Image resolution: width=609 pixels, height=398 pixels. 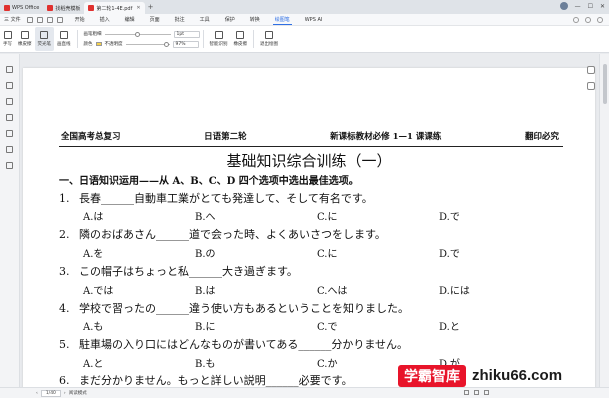 What do you see at coordinates (91, 137) in the screenshot?
I see `header-item: 全国高考总复习` at bounding box center [91, 137].